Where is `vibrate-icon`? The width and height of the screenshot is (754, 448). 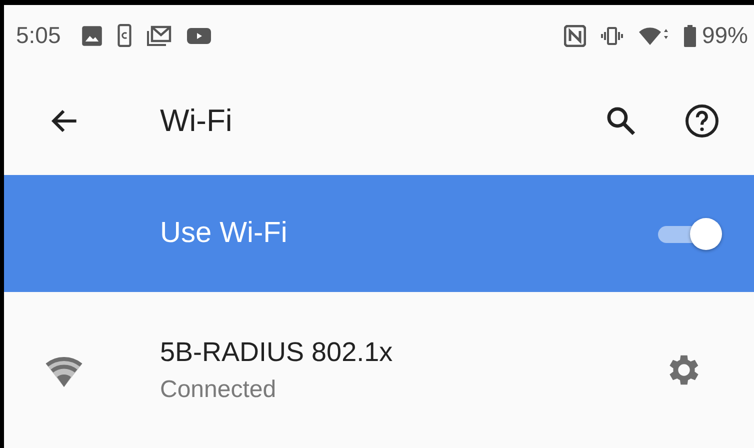 vibrate-icon is located at coordinates (612, 36).